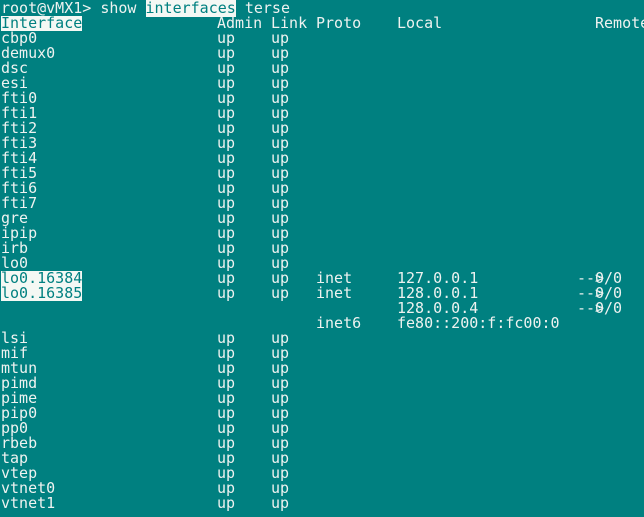  I want to click on table-row: demux0 up up, so click(322, 53).